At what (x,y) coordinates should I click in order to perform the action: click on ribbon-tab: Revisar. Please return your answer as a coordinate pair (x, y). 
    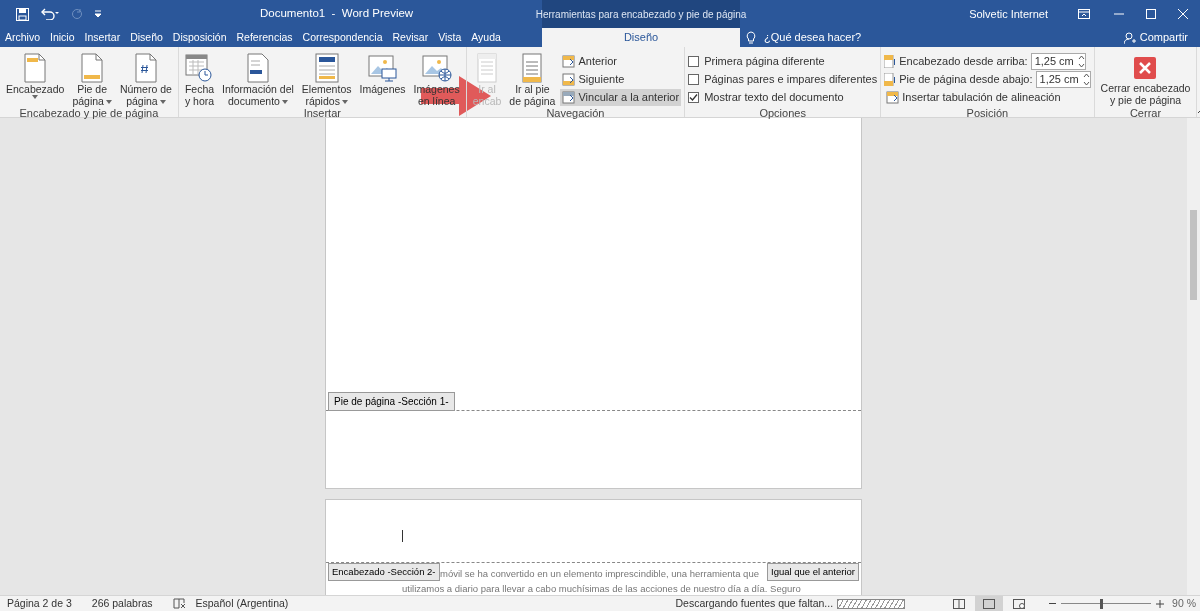
    Looking at the image, I should click on (410, 37).